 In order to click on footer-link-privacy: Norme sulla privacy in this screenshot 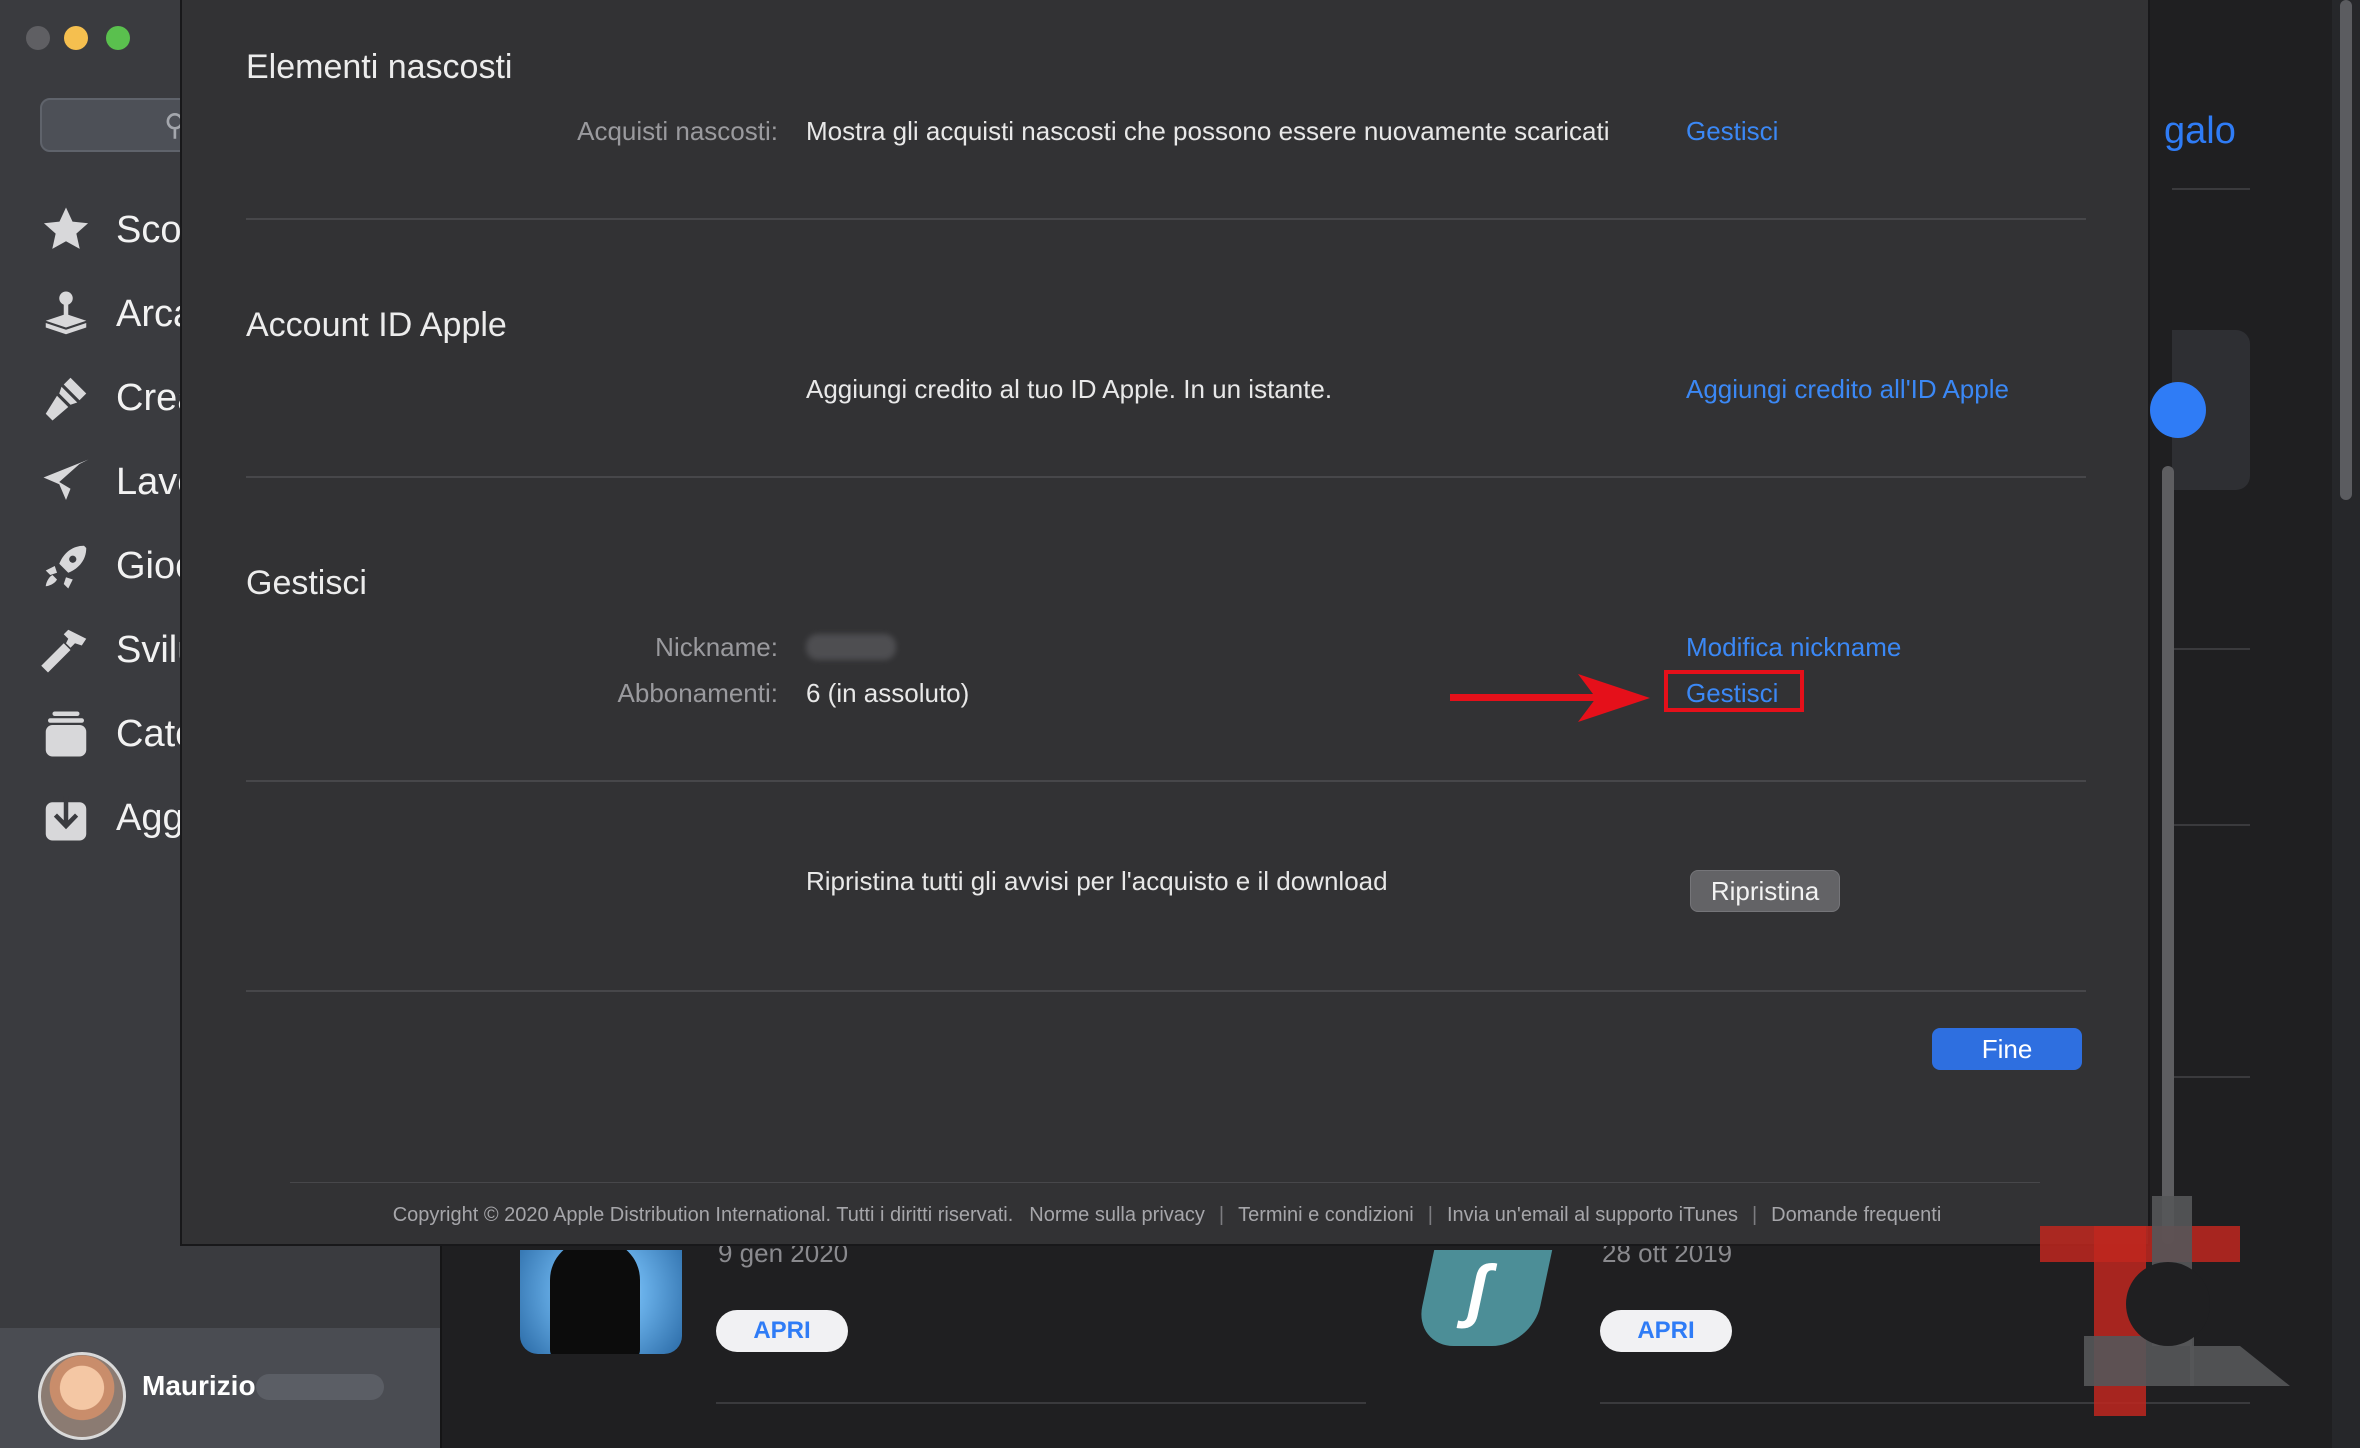, I will do `click(1117, 1215)`.